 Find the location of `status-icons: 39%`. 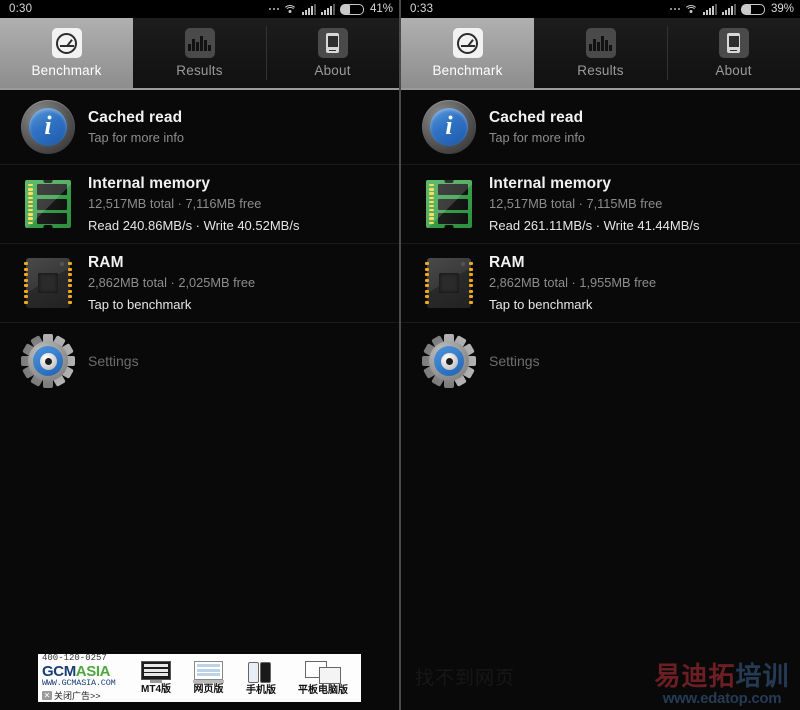

status-icons: 39% is located at coordinates (731, 9).